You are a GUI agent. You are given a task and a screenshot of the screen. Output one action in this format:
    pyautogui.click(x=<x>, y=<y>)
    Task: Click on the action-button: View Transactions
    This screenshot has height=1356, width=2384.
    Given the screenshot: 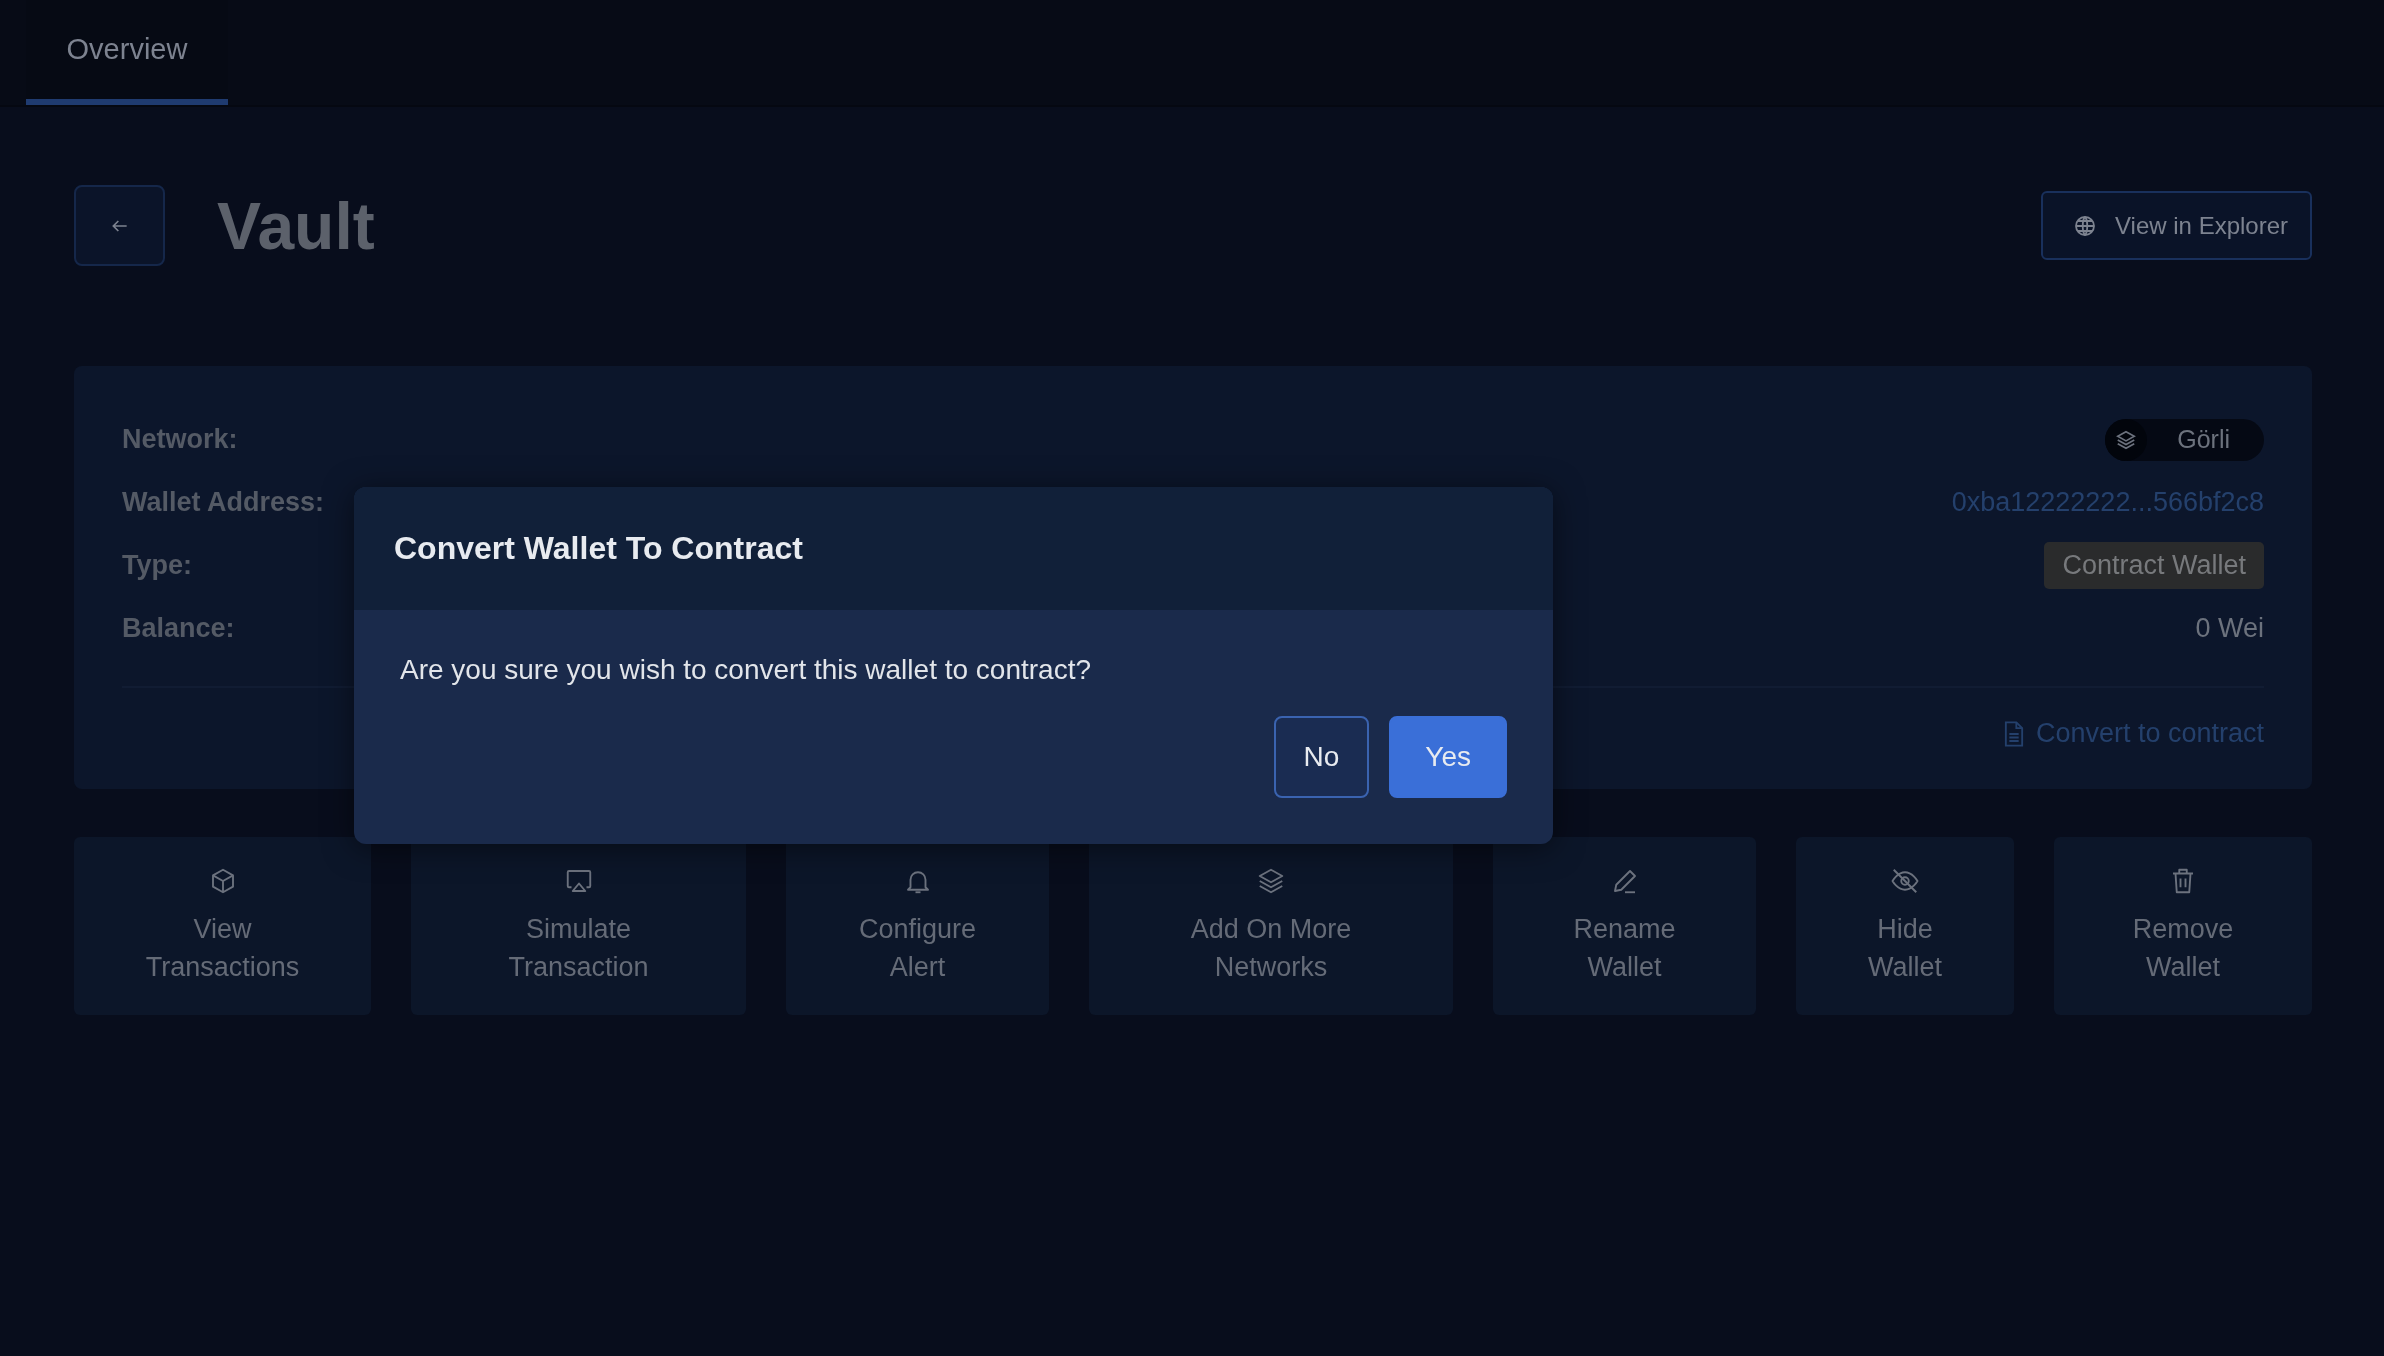 What is the action you would take?
    pyautogui.click(x=222, y=926)
    